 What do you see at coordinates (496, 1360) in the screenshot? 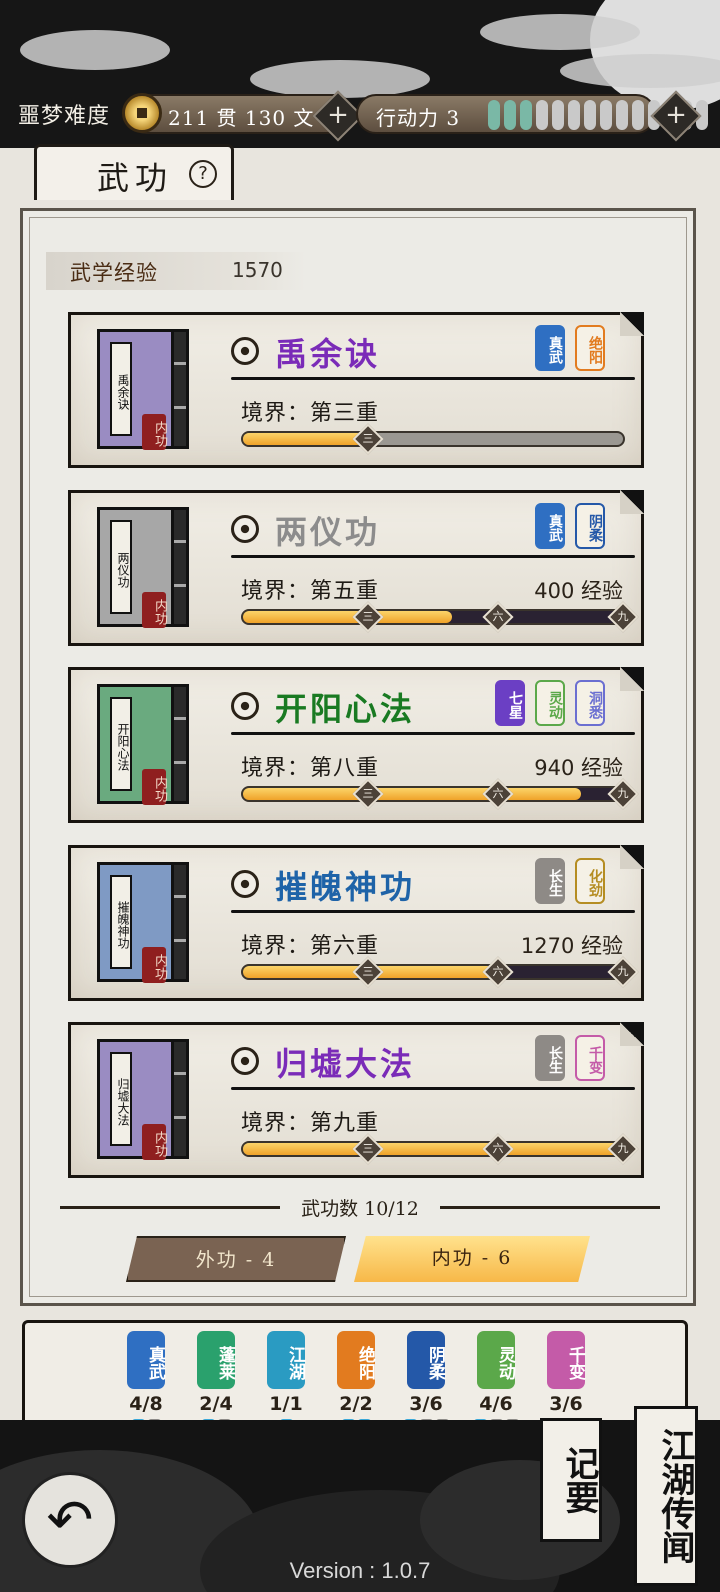
I see `school-stamp: 灵动` at bounding box center [496, 1360].